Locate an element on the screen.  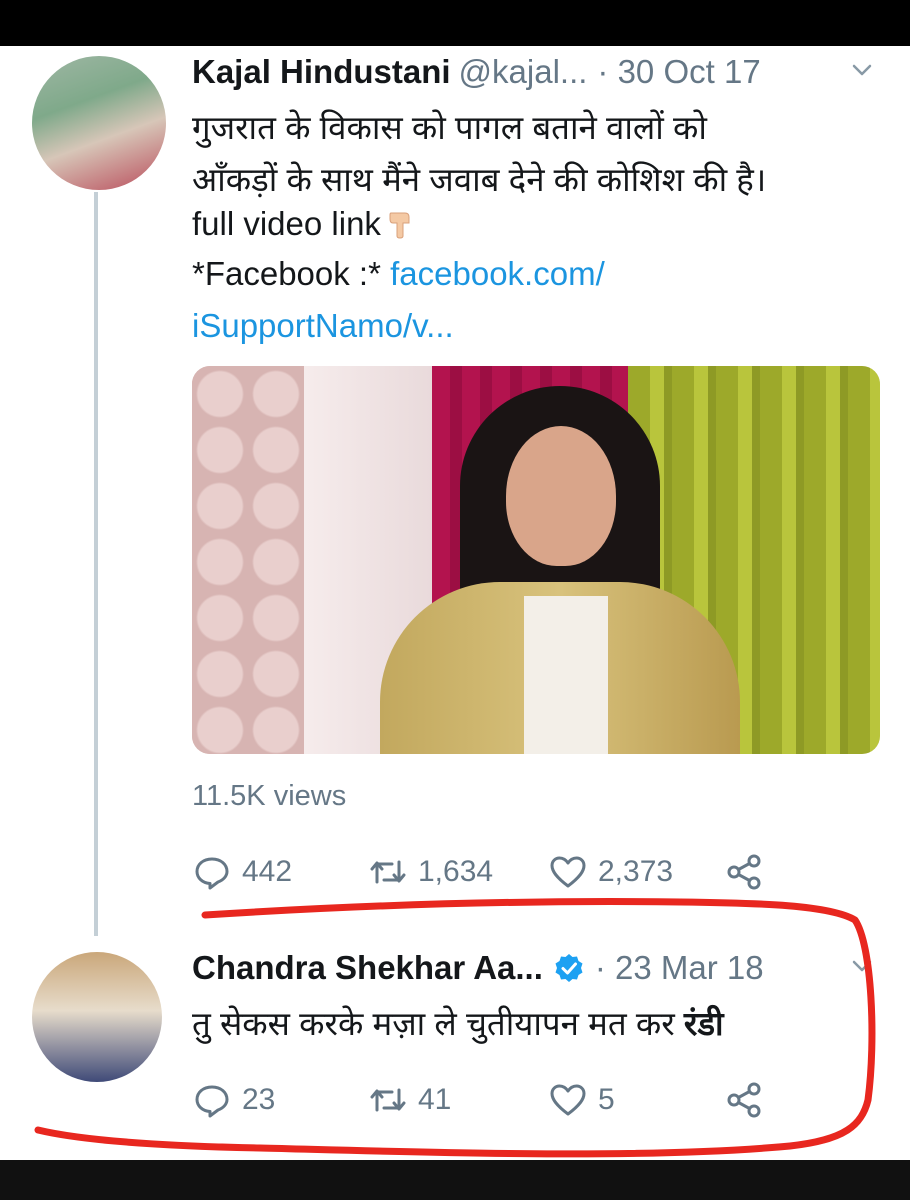
tweet-header: Chandra Shekhar Aa... · 23 Mar 18 is located at coordinates (537, 968).